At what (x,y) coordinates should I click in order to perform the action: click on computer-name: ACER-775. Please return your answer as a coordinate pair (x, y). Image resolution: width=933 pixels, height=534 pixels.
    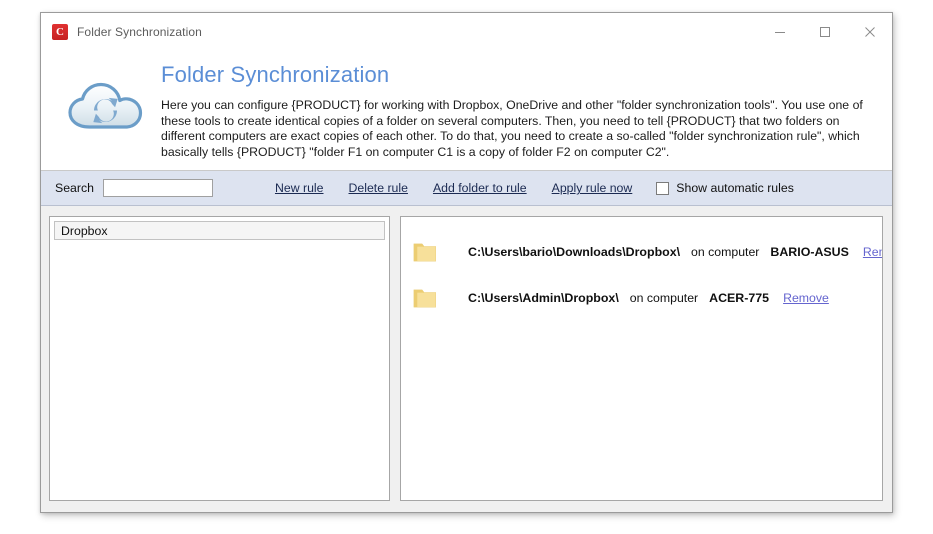
    Looking at the image, I should click on (739, 298).